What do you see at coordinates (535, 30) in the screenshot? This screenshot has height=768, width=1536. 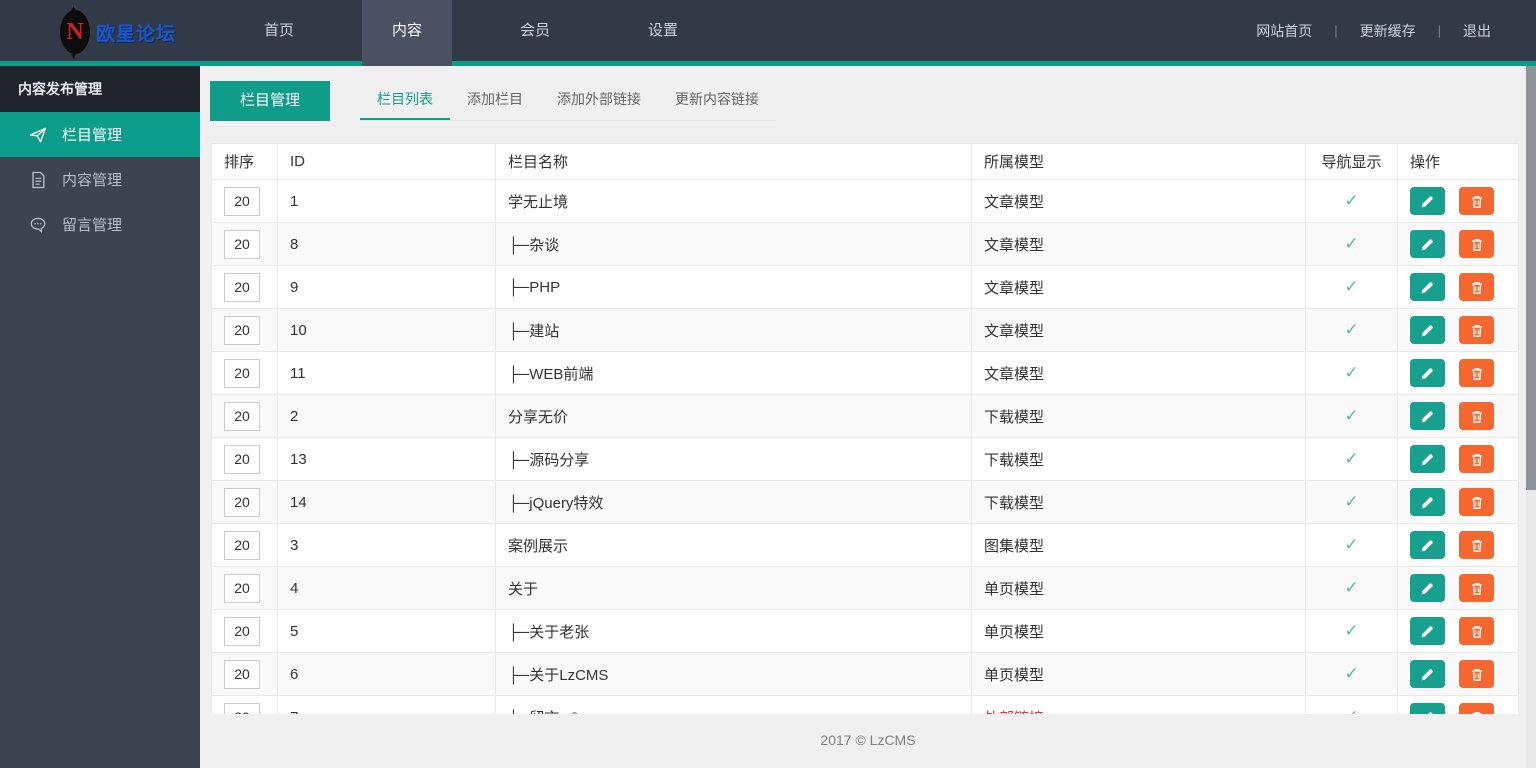 I see `top-menu-members: 会员` at bounding box center [535, 30].